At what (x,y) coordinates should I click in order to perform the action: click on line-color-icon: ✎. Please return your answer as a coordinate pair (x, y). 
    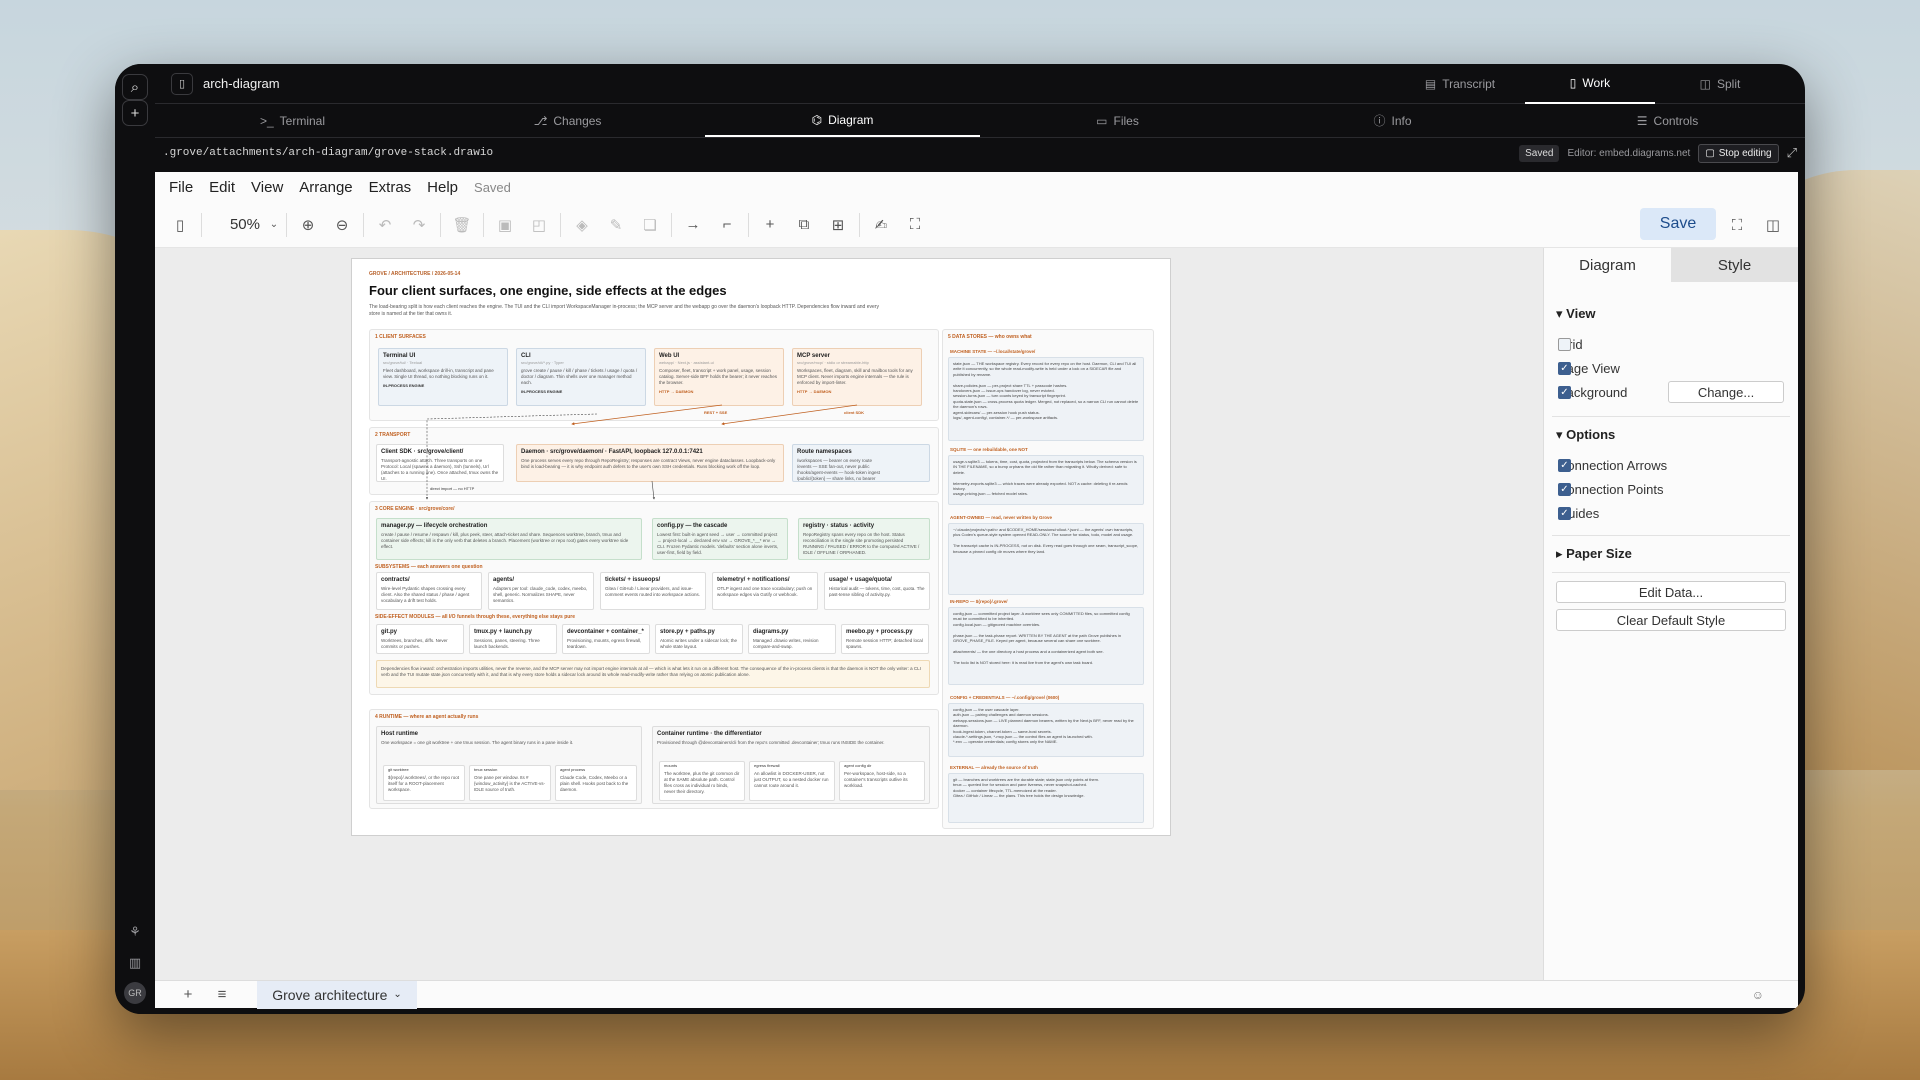
    Looking at the image, I should click on (616, 225).